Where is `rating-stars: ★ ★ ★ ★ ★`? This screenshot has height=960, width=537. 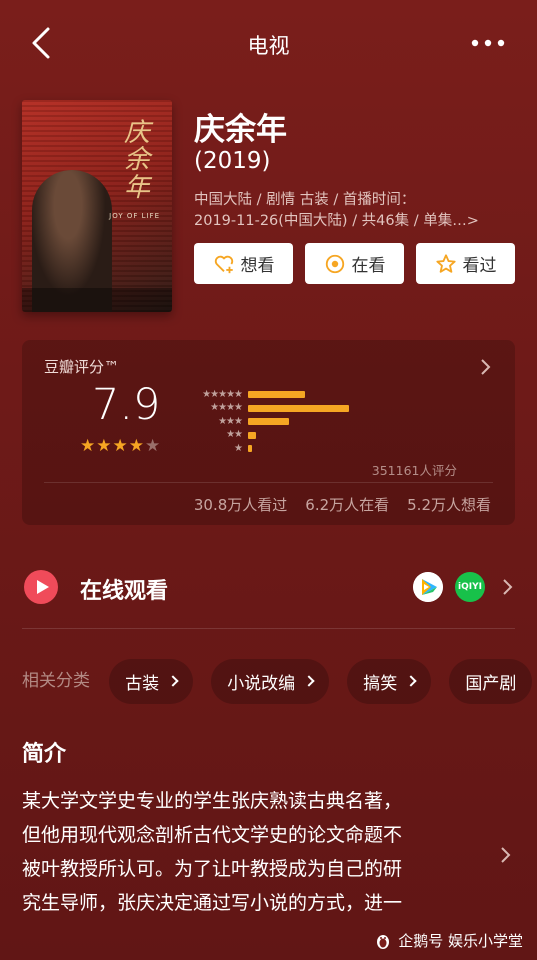
rating-stars: ★ ★ ★ ★ ★ is located at coordinates (120, 446).